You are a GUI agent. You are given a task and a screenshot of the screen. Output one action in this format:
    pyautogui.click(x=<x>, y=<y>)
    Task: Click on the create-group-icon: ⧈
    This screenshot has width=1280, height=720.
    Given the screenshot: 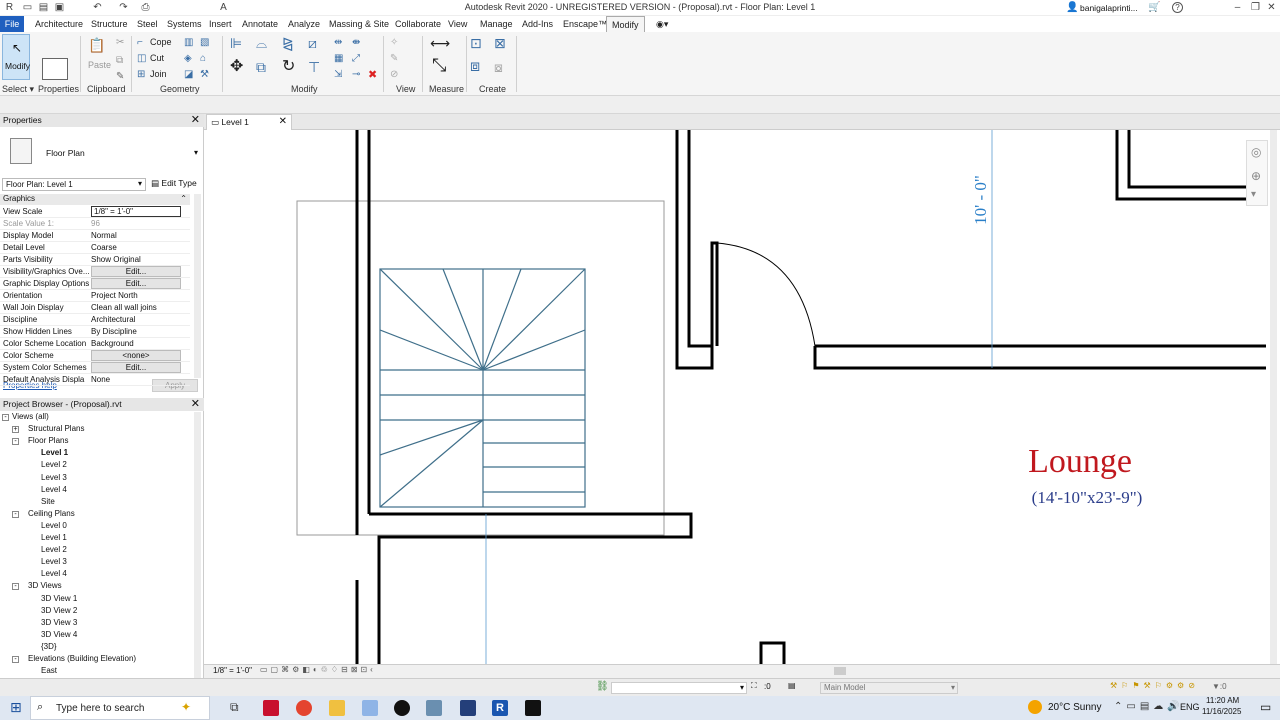 What is the action you would take?
    pyautogui.click(x=475, y=67)
    